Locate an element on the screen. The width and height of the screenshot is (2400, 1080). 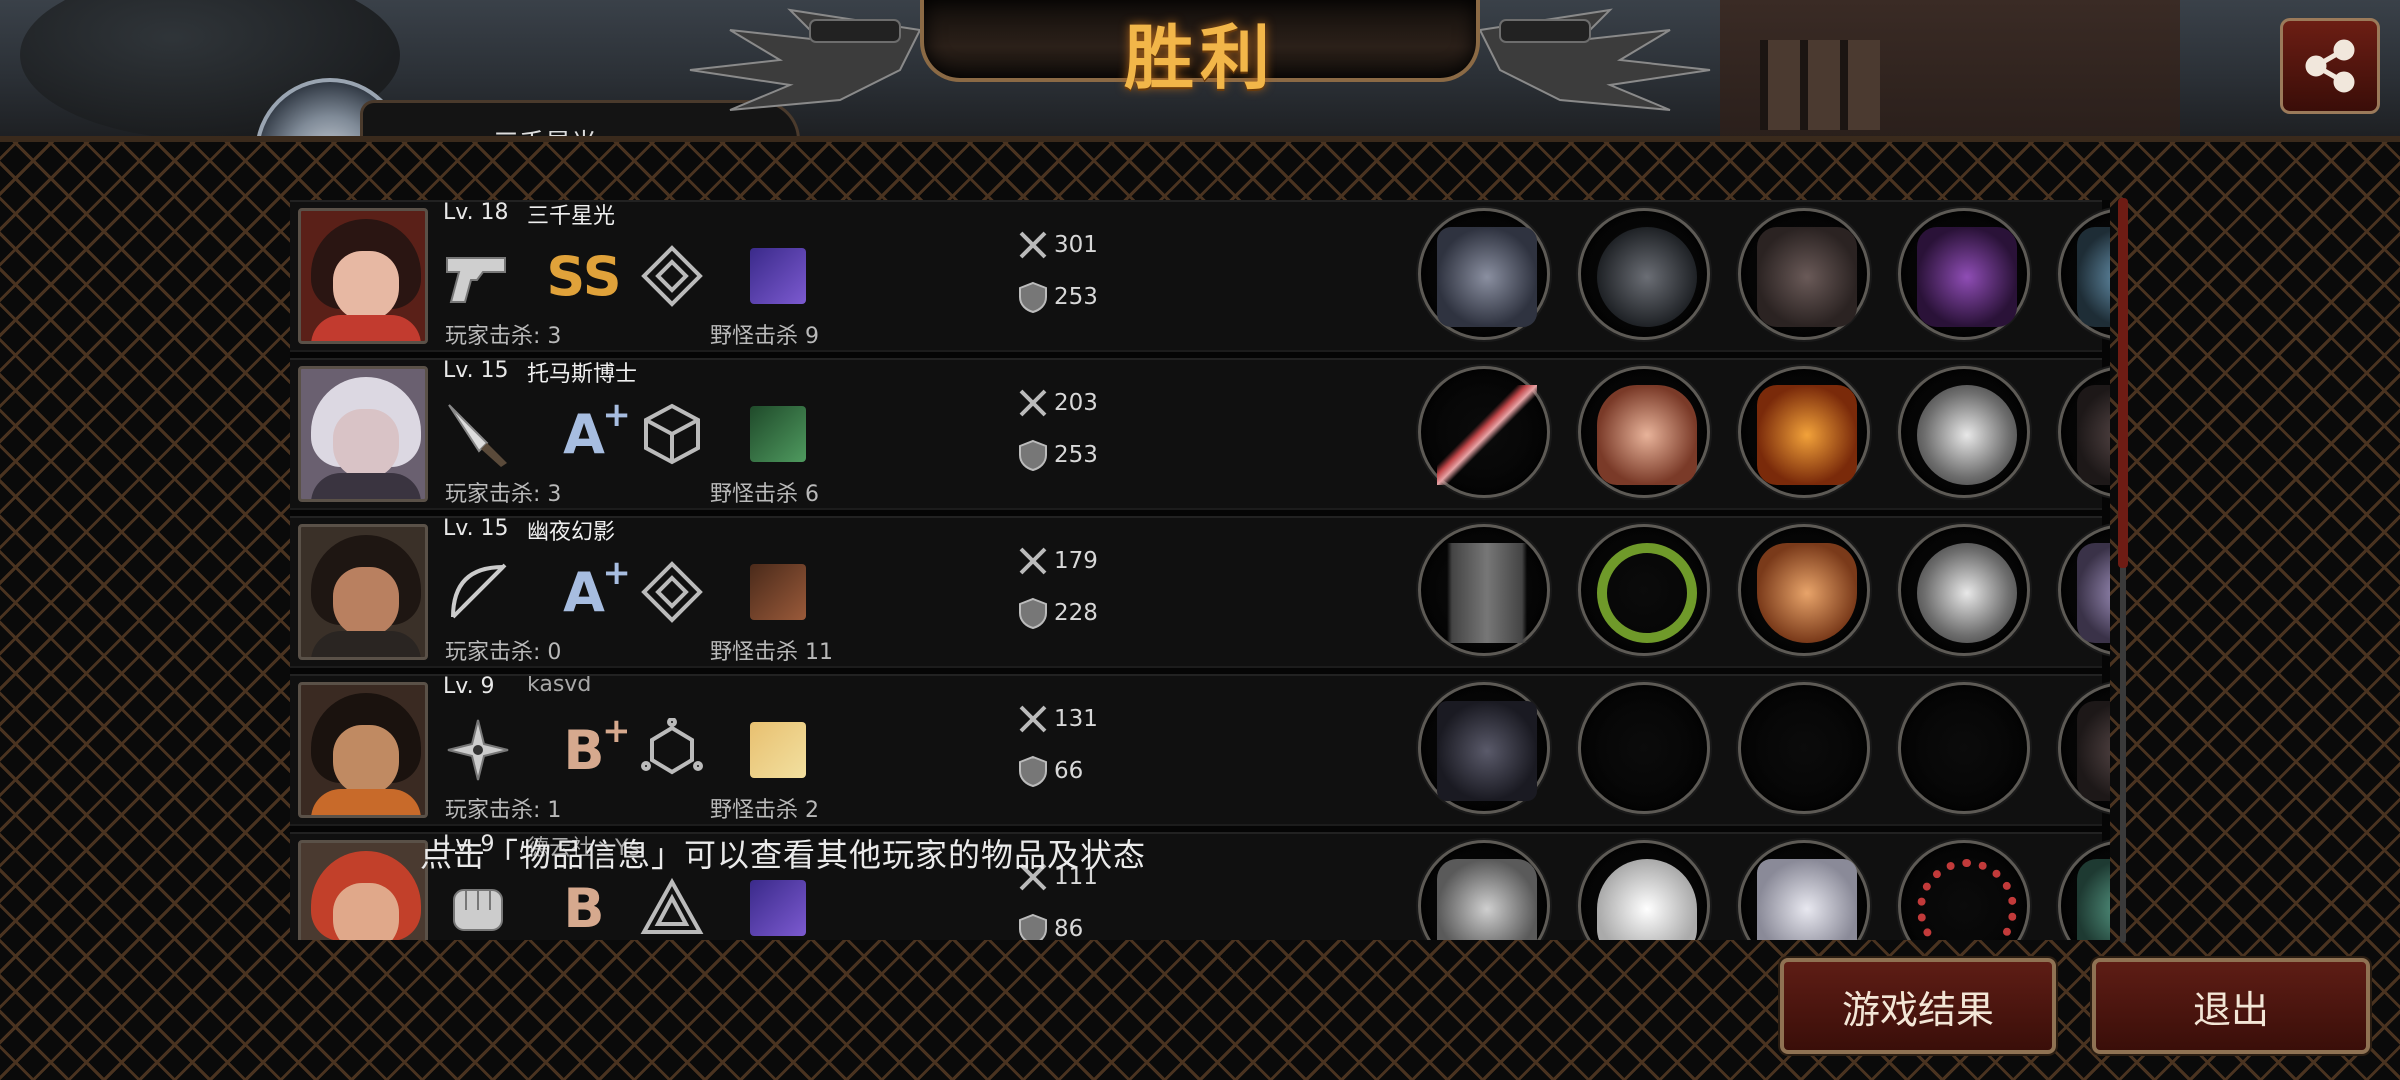
attack-stat: 179 is located at coordinates (1057, 561).